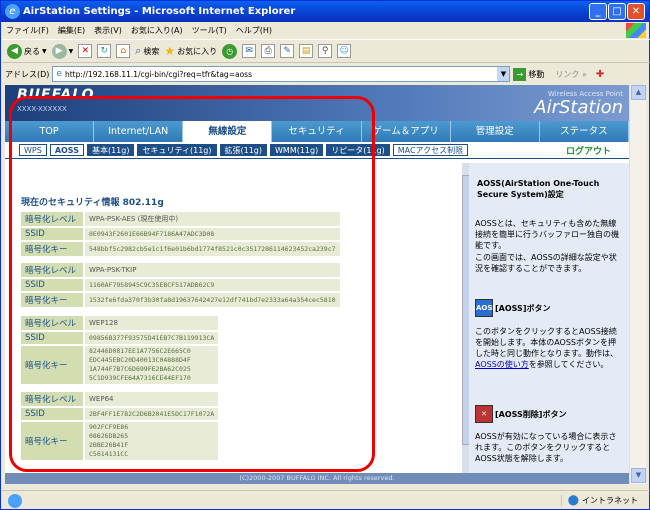 This screenshot has width=650, height=510. Describe the element at coordinates (486, 308) in the screenshot. I see `aoss-icon: AOSS` at that location.